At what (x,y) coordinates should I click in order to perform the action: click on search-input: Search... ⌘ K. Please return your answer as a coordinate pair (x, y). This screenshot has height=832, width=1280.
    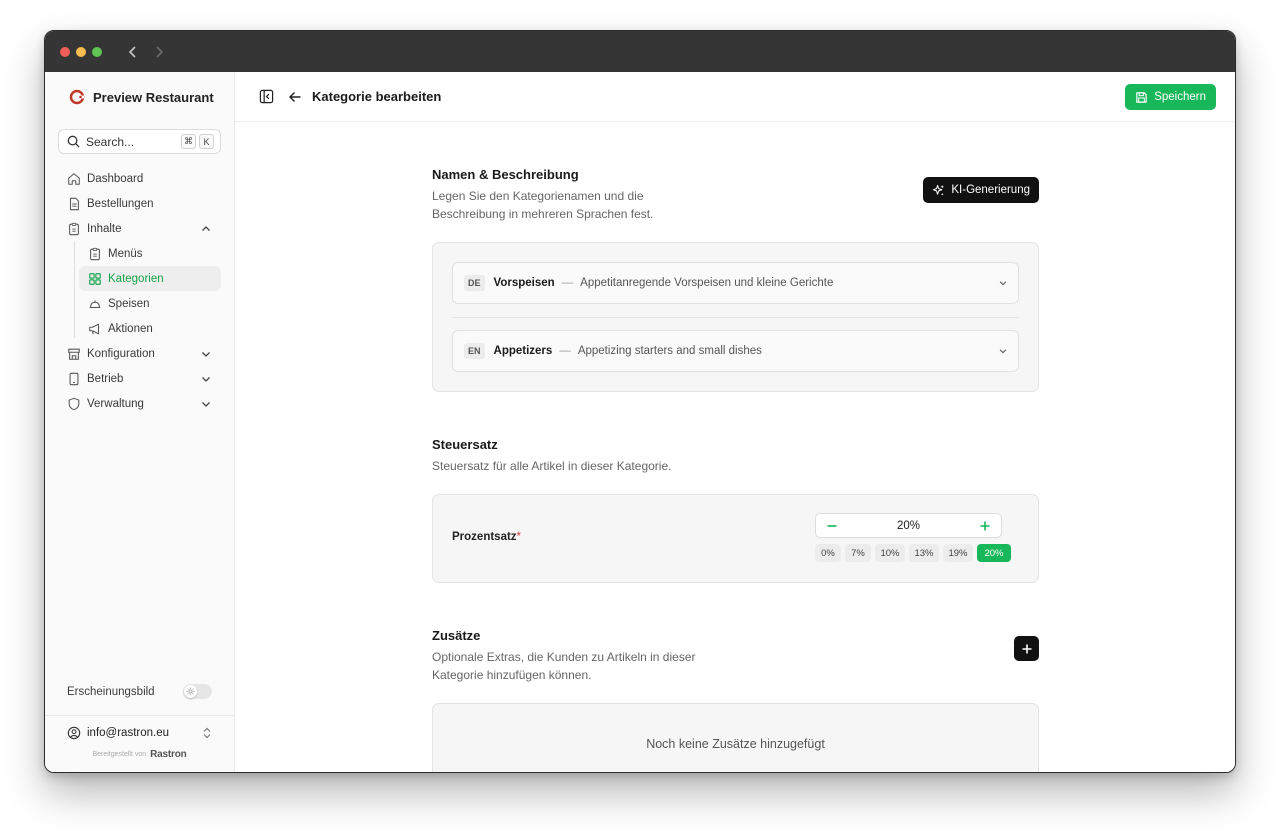
    Looking at the image, I should click on (139, 141).